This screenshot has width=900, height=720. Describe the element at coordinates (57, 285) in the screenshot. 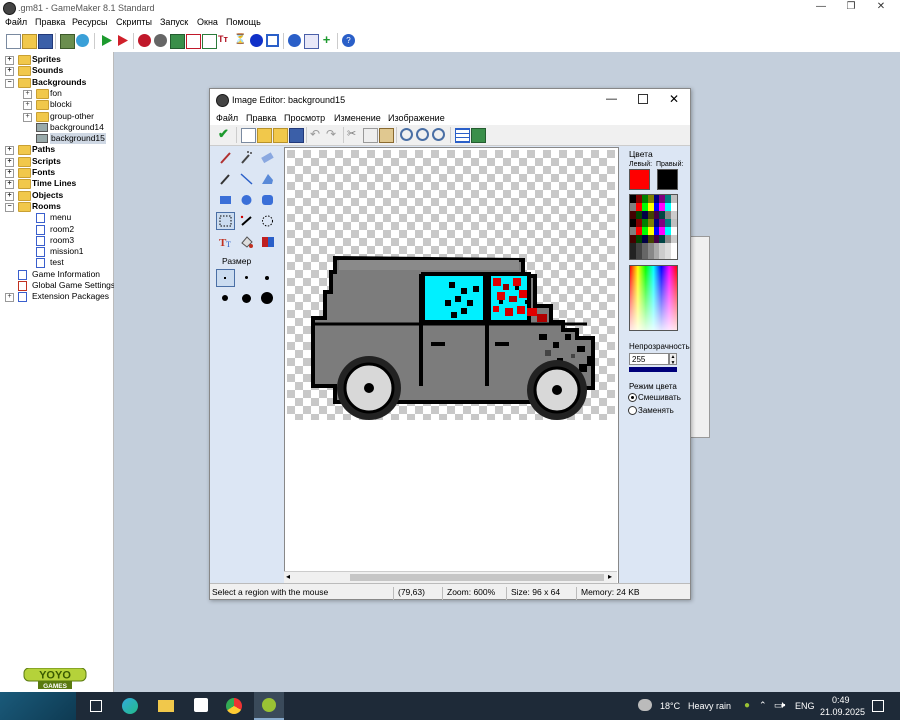

I see `tree-item: Global Game Settings` at that location.